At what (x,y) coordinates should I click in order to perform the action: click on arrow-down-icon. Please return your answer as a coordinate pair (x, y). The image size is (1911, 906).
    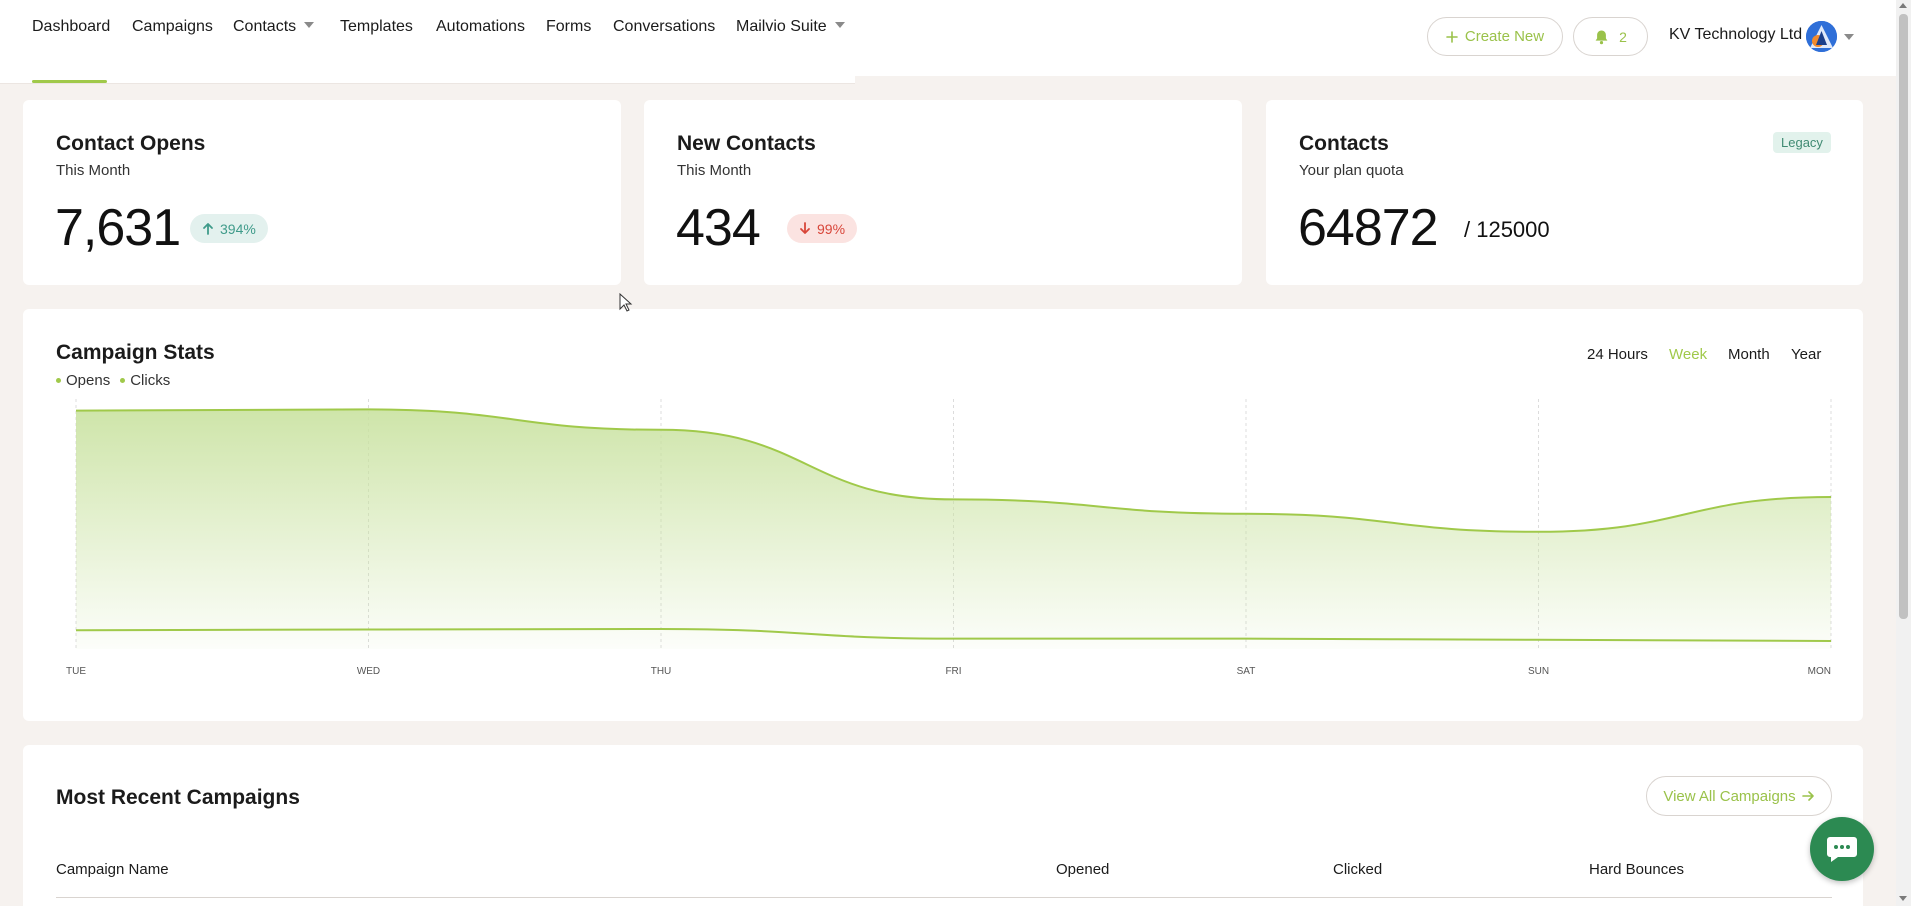
    Looking at the image, I should click on (805, 228).